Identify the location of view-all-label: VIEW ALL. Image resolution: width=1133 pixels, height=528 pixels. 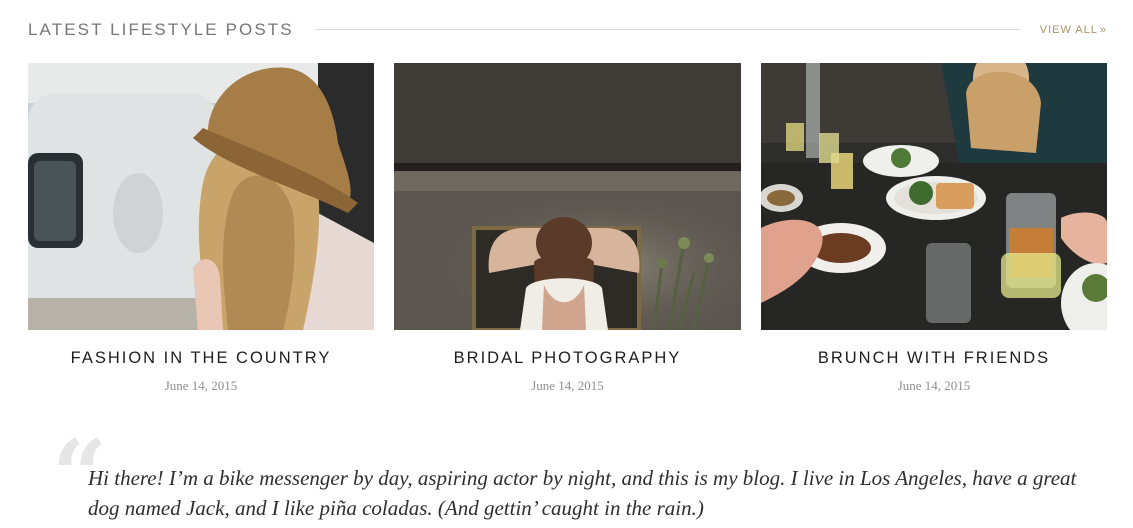
(1068, 30).